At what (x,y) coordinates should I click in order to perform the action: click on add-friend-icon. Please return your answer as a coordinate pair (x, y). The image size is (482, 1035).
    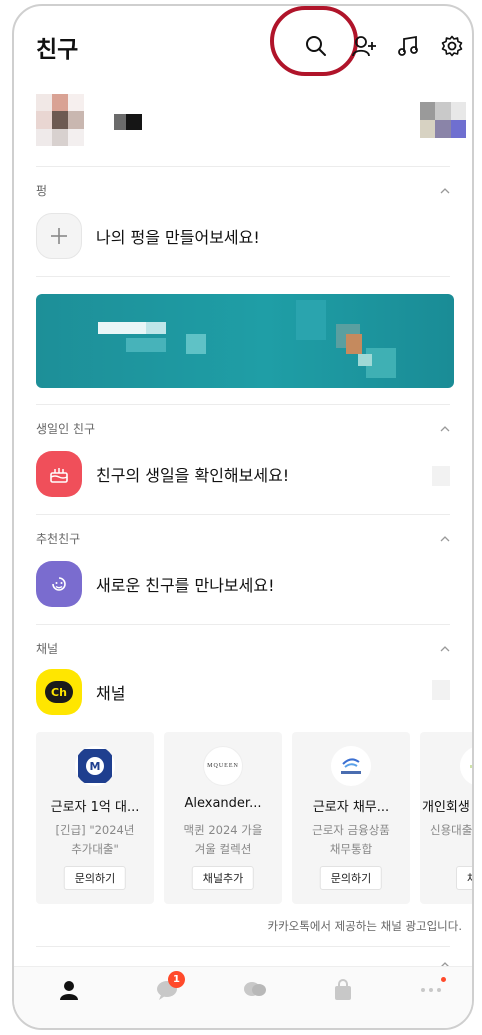
    Looking at the image, I should click on (364, 46).